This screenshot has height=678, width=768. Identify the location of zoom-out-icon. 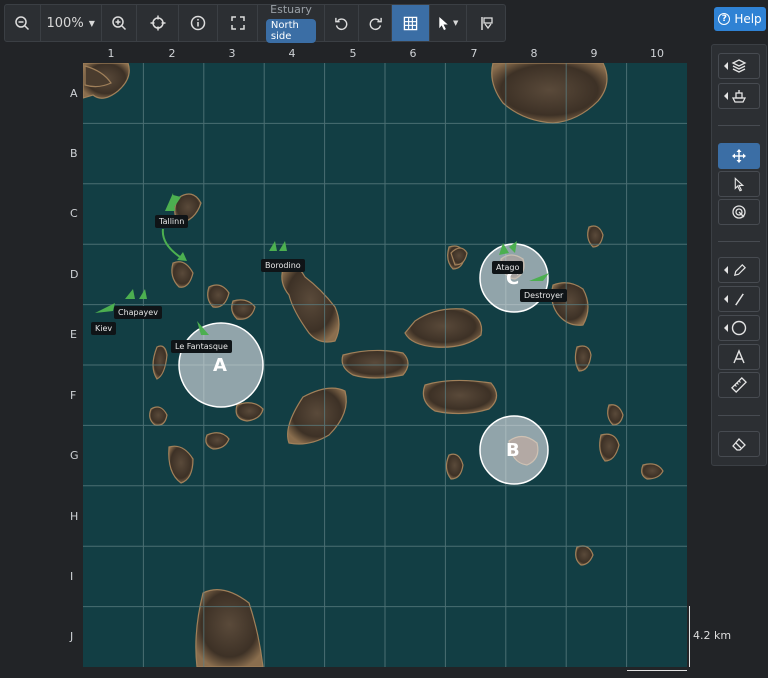
(22, 23).